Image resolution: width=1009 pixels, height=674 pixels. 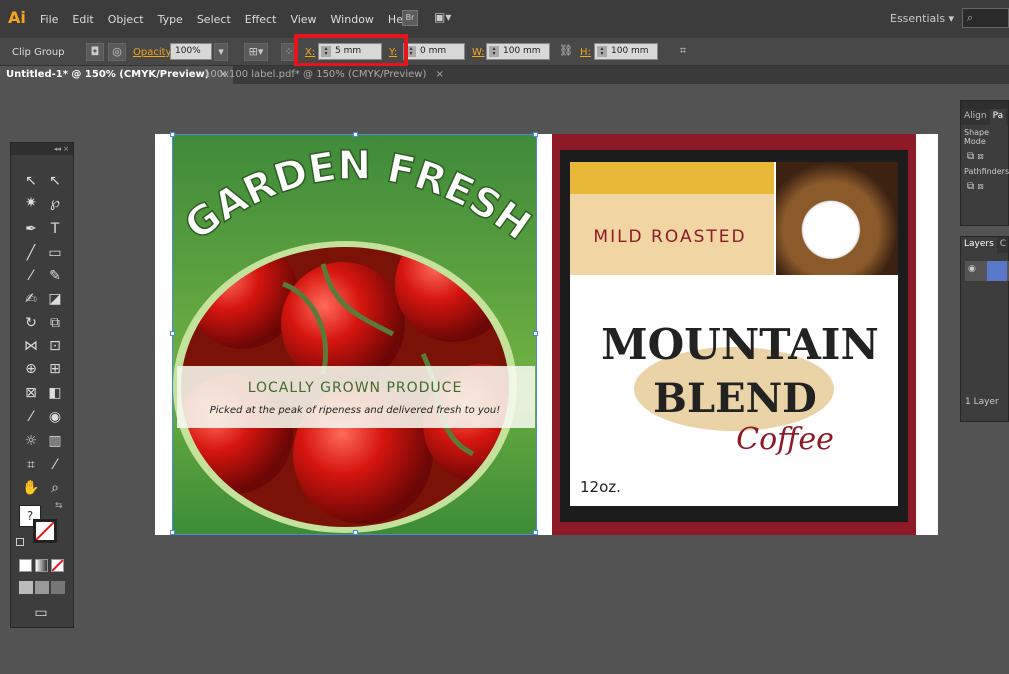 What do you see at coordinates (25, 565) in the screenshot?
I see `color-mode-icon` at bounding box center [25, 565].